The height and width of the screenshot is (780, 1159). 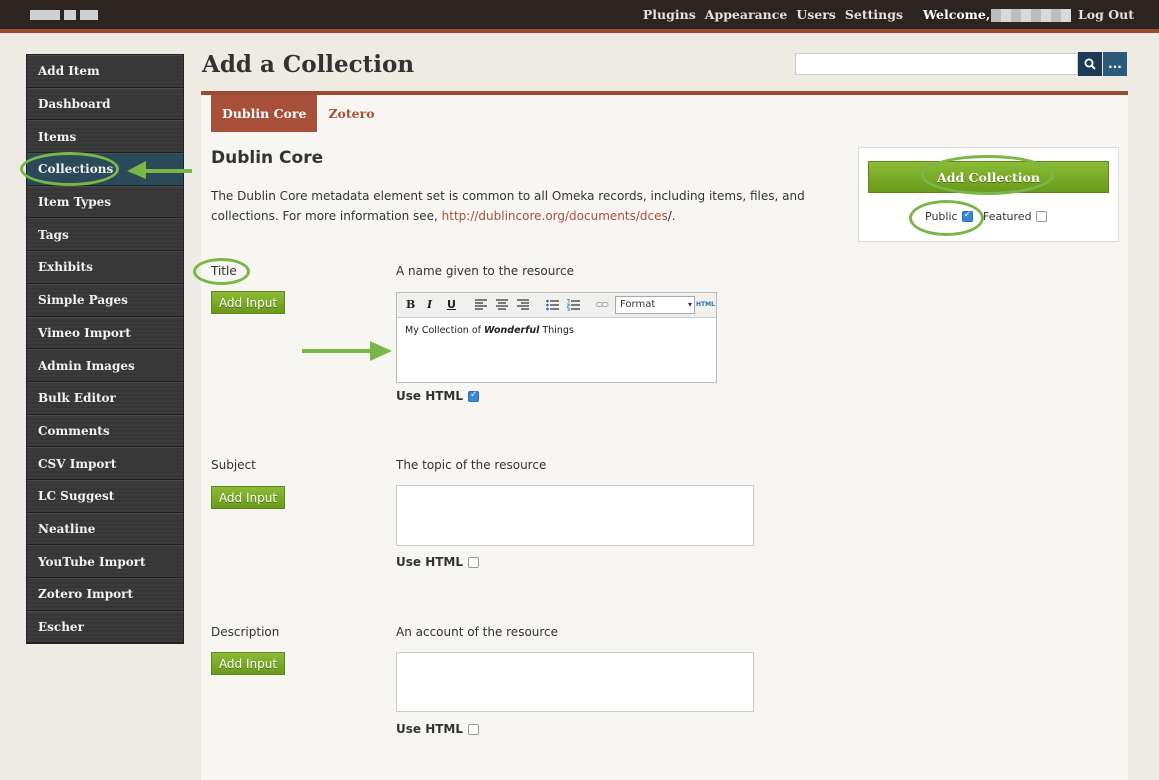 What do you see at coordinates (512, 330) in the screenshot?
I see `title-value-emphasis: Wonderful` at bounding box center [512, 330].